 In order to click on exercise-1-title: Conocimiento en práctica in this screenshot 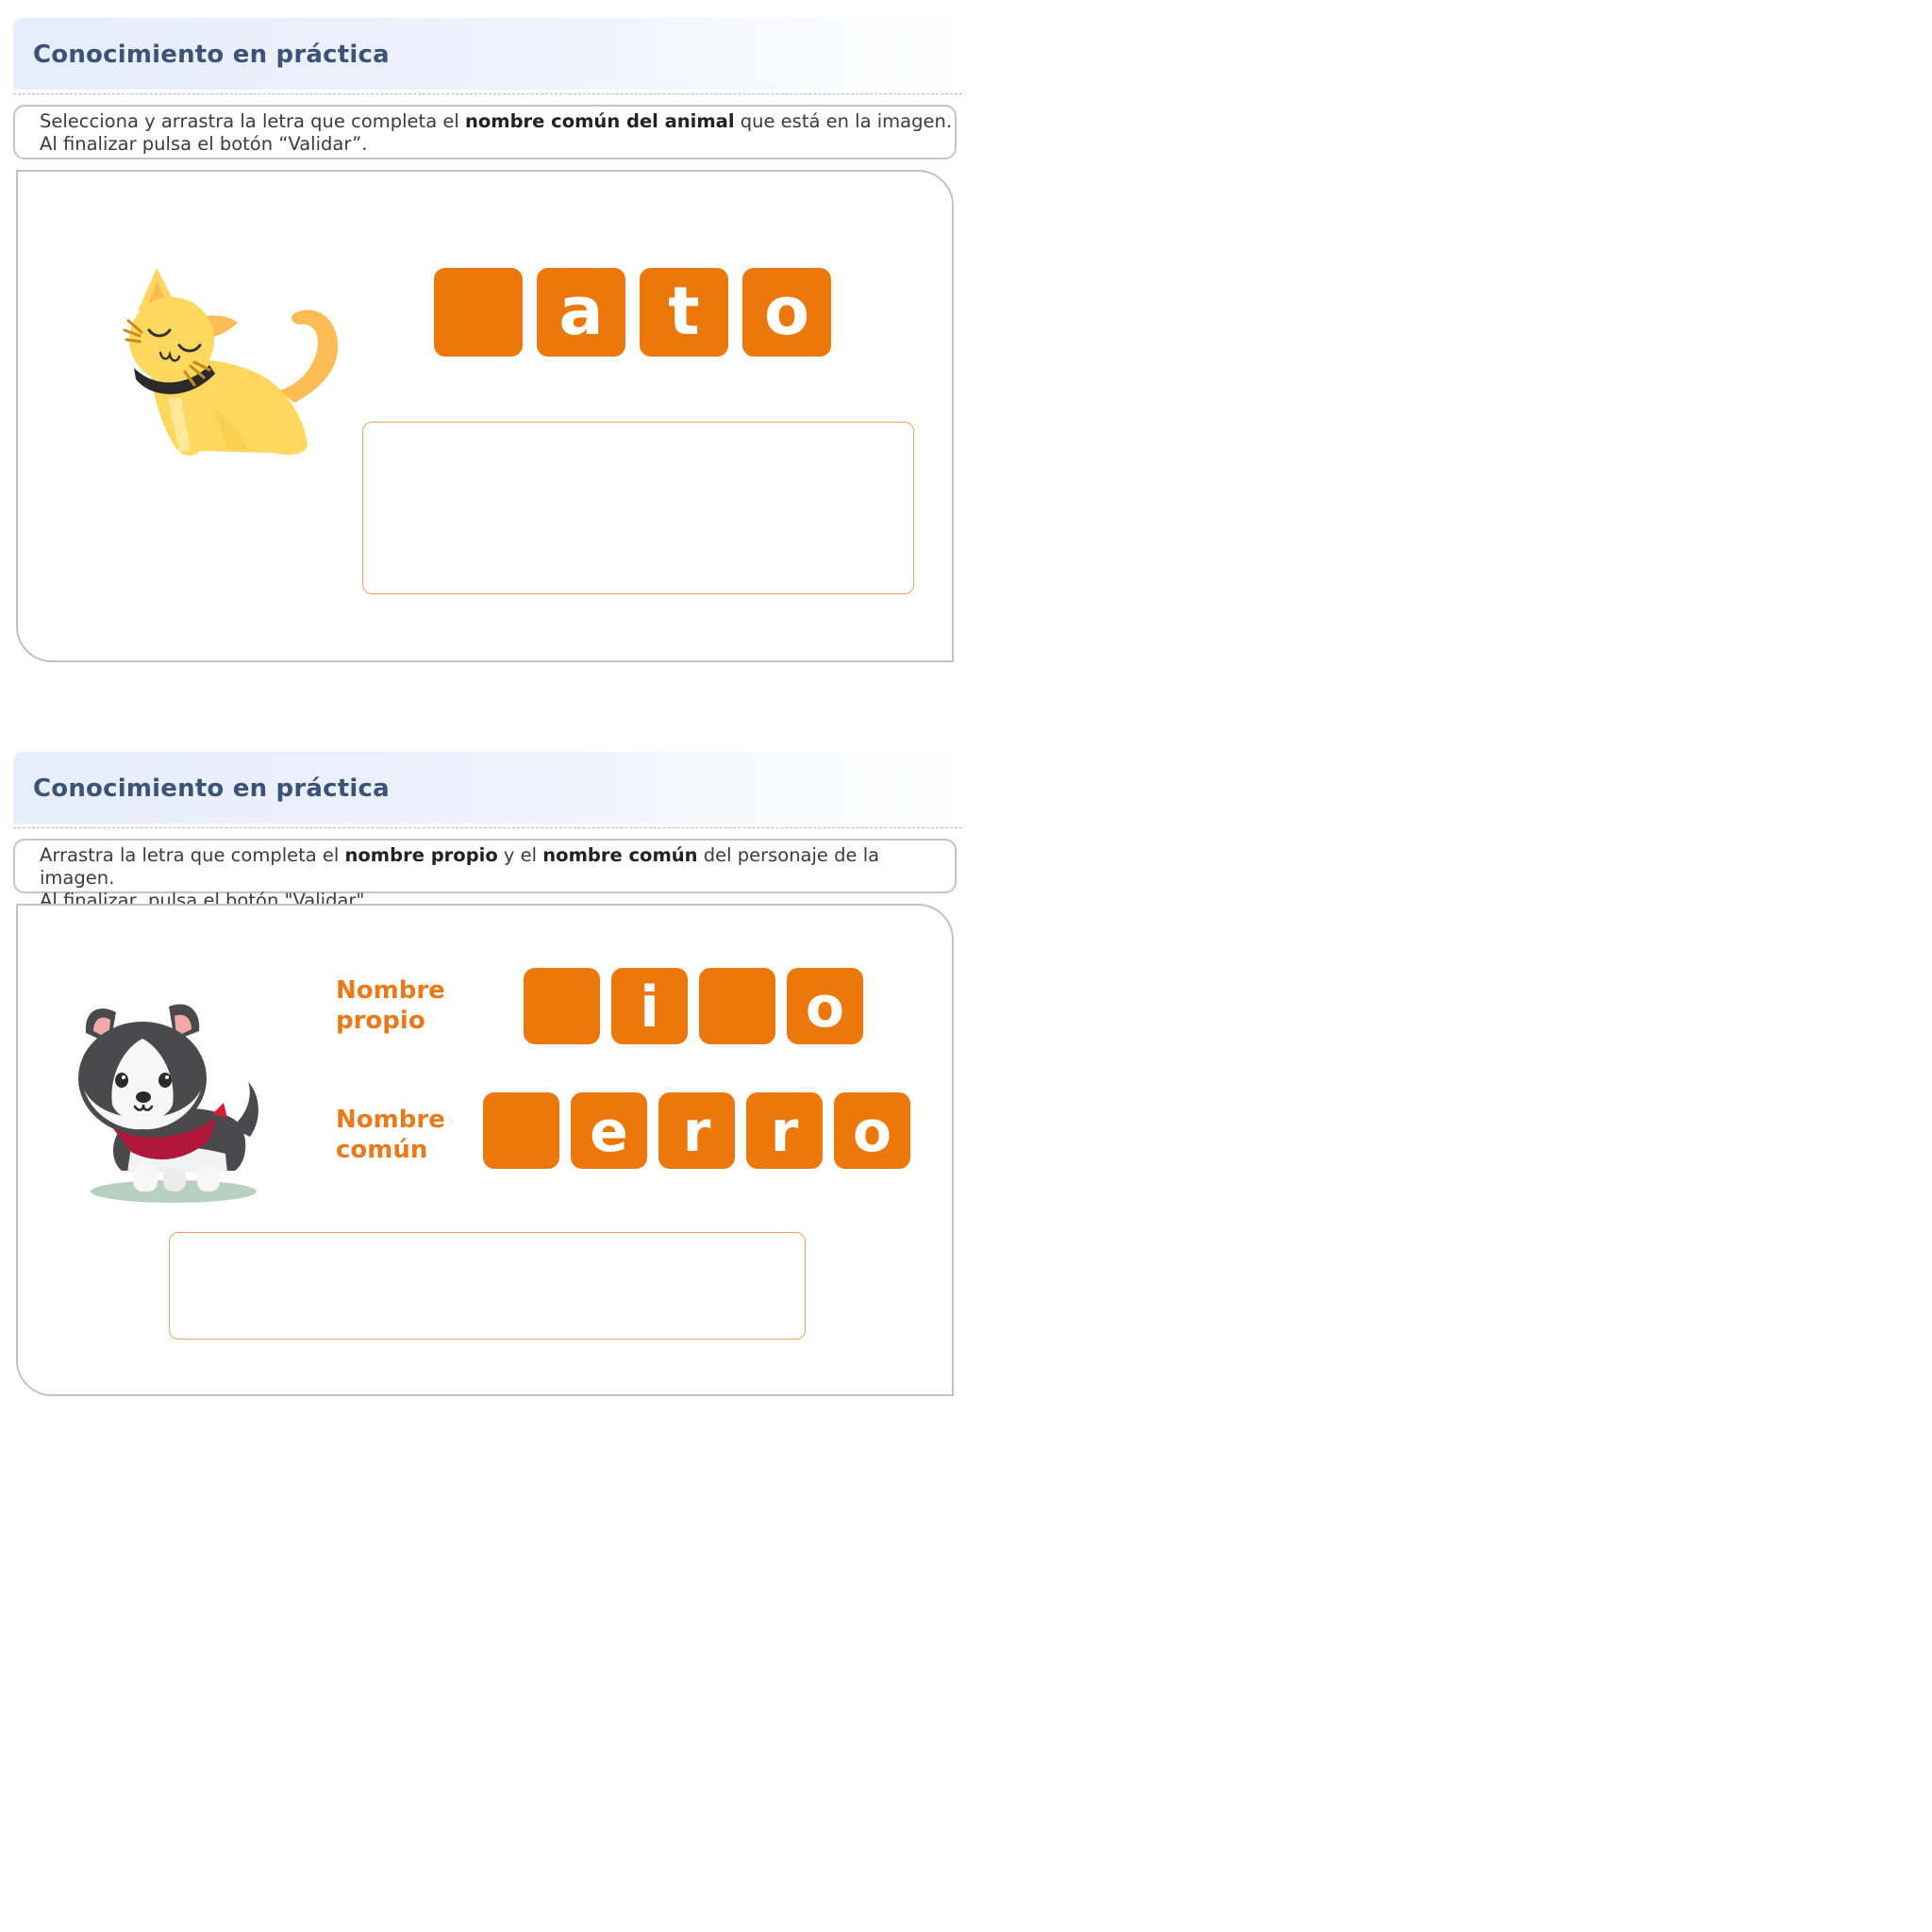, I will do `click(212, 55)`.